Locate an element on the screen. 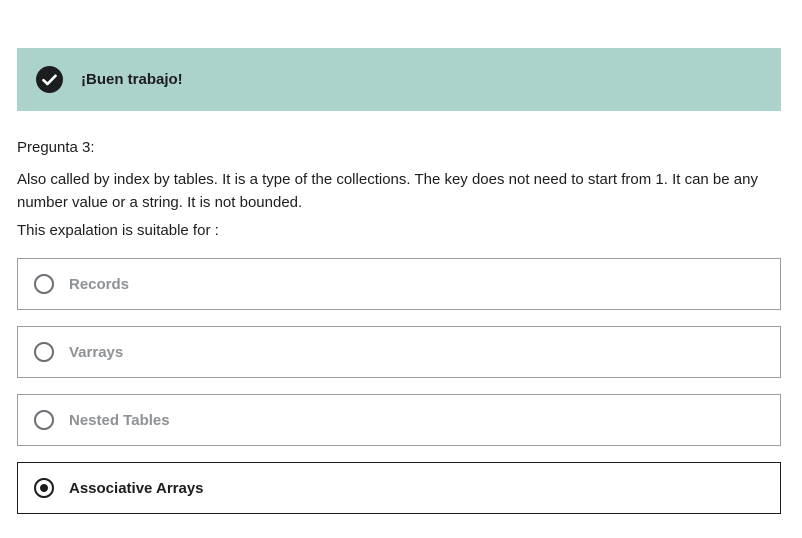 The height and width of the screenshot is (538, 802). check-circle-icon is located at coordinates (49, 79).